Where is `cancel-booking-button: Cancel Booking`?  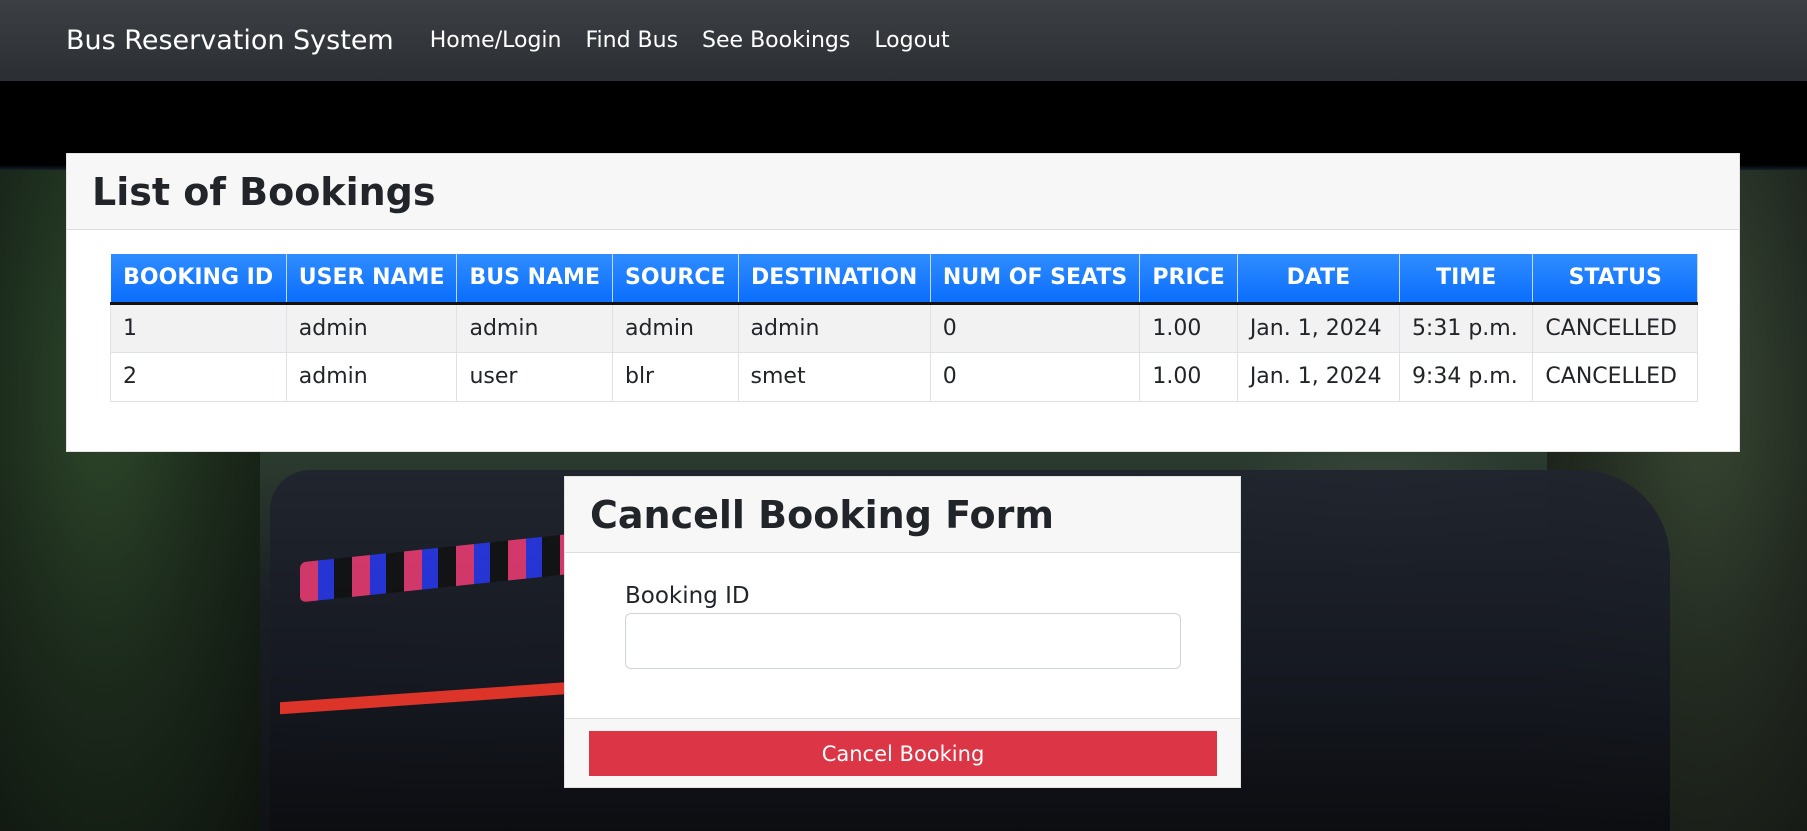
cancel-booking-button: Cancel Booking is located at coordinates (903, 753).